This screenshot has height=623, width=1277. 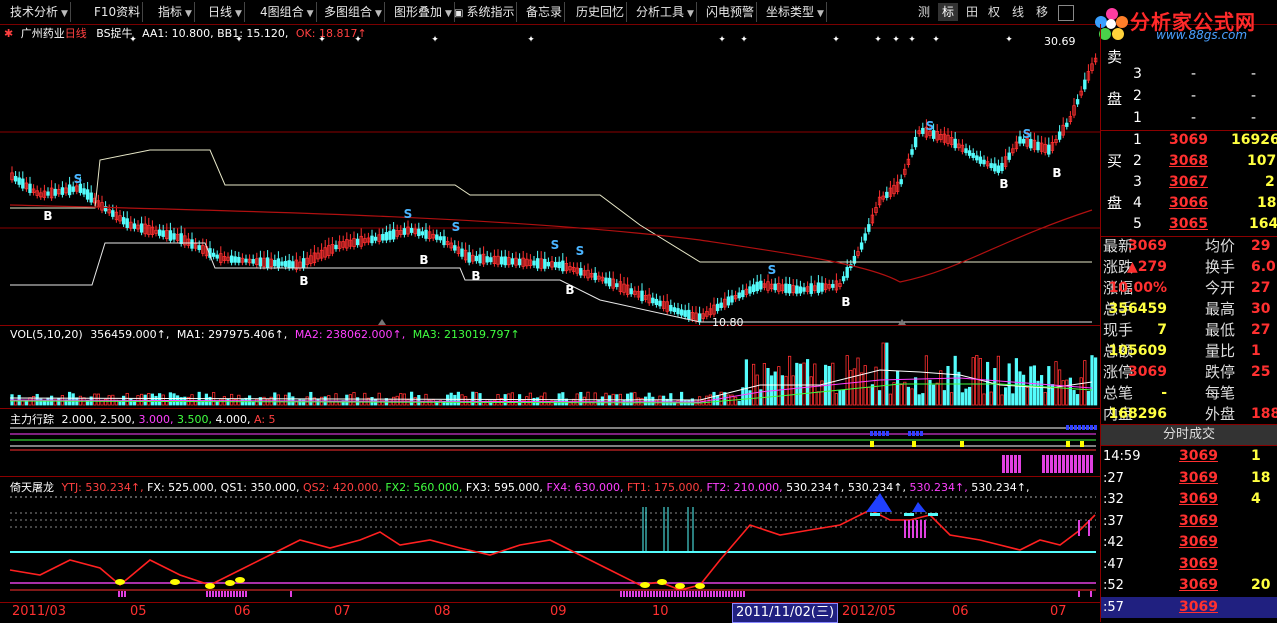 What do you see at coordinates (1189, 140) in the screenshot?
I see `buy-row: 1 3069 16926` at bounding box center [1189, 140].